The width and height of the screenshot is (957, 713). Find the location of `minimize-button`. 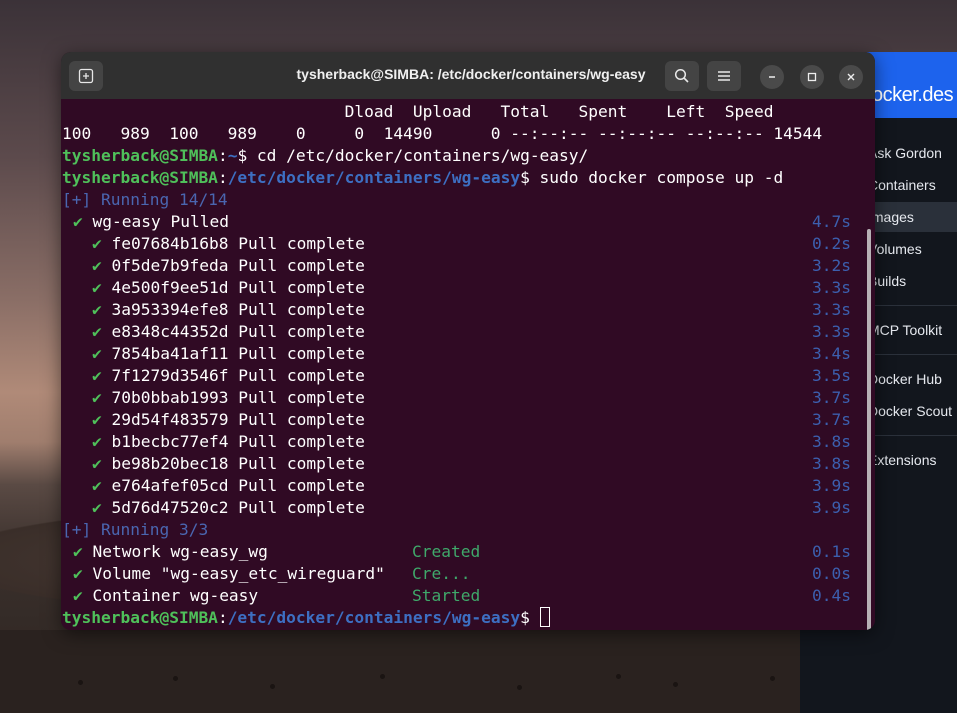

minimize-button is located at coordinates (772, 77).